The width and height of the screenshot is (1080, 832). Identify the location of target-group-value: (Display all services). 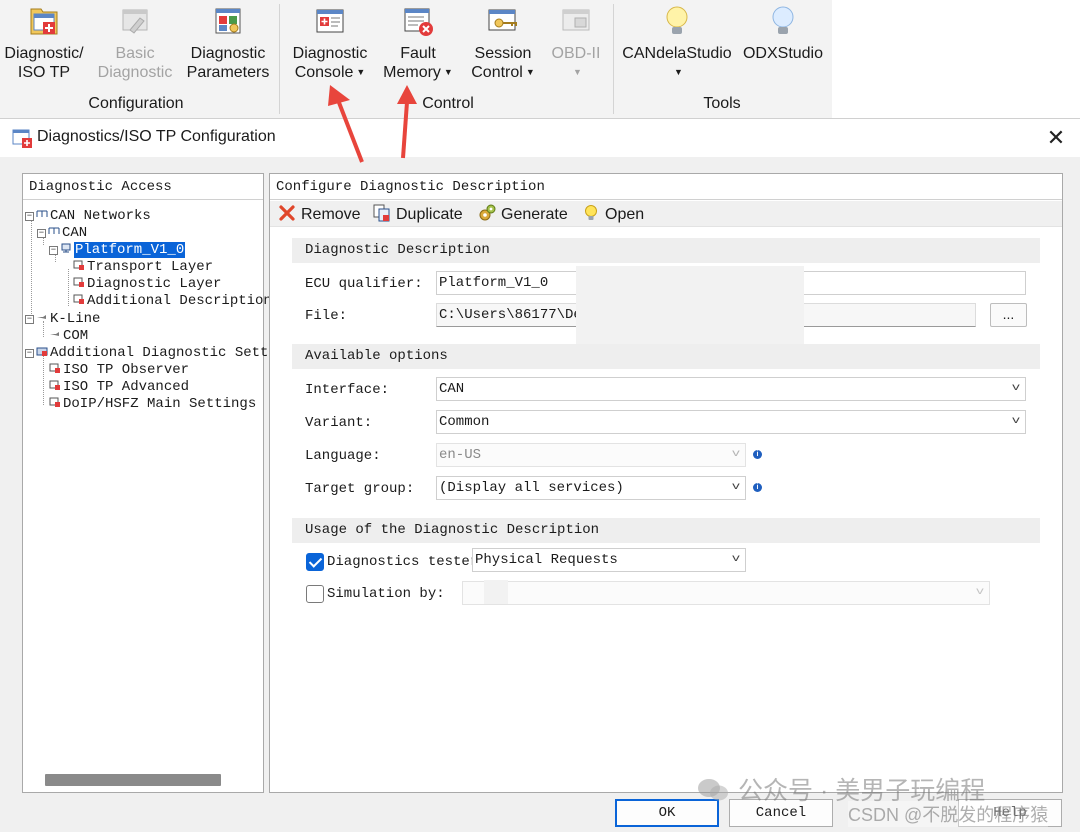
(531, 488).